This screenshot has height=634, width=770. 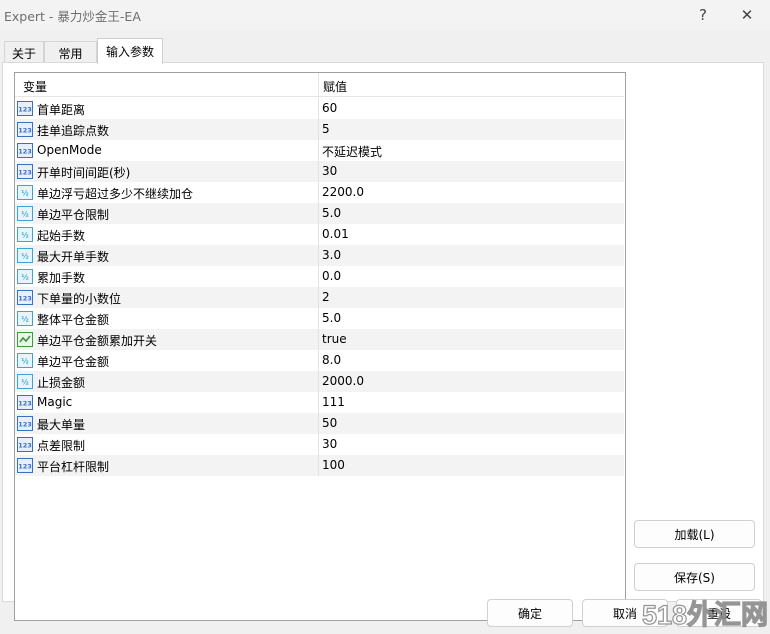 I want to click on table-row: 123 平台杠杆限制 100, so click(x=319, y=465).